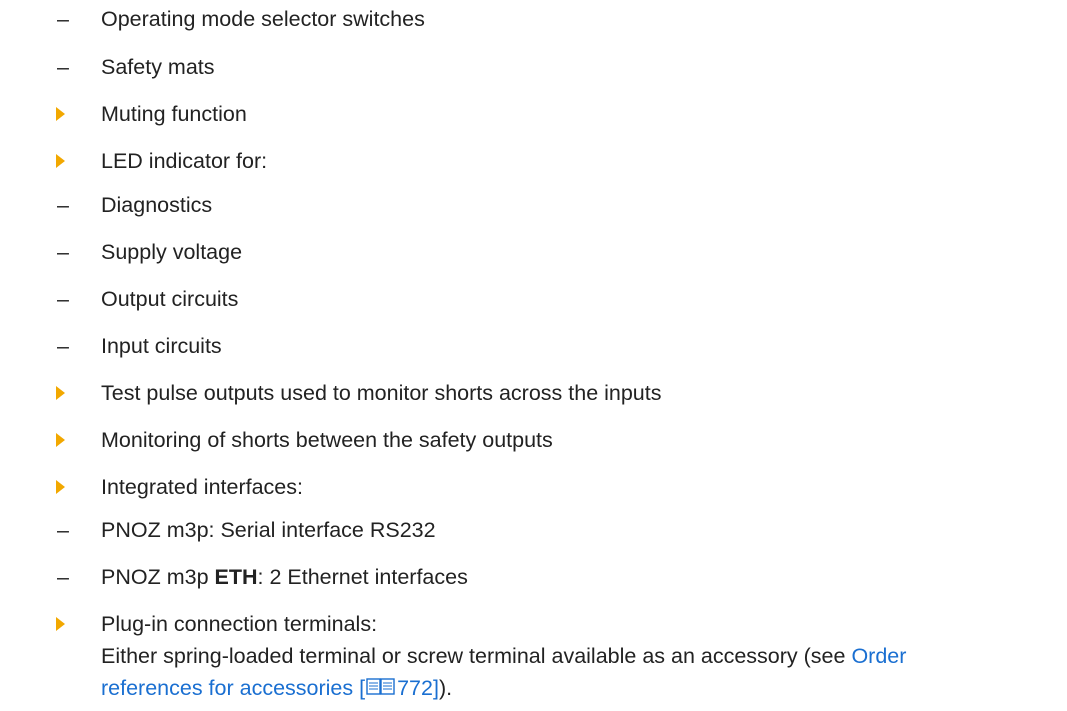 The image size is (1067, 711). I want to click on list-item-text: Supply voltage, so click(172, 252).